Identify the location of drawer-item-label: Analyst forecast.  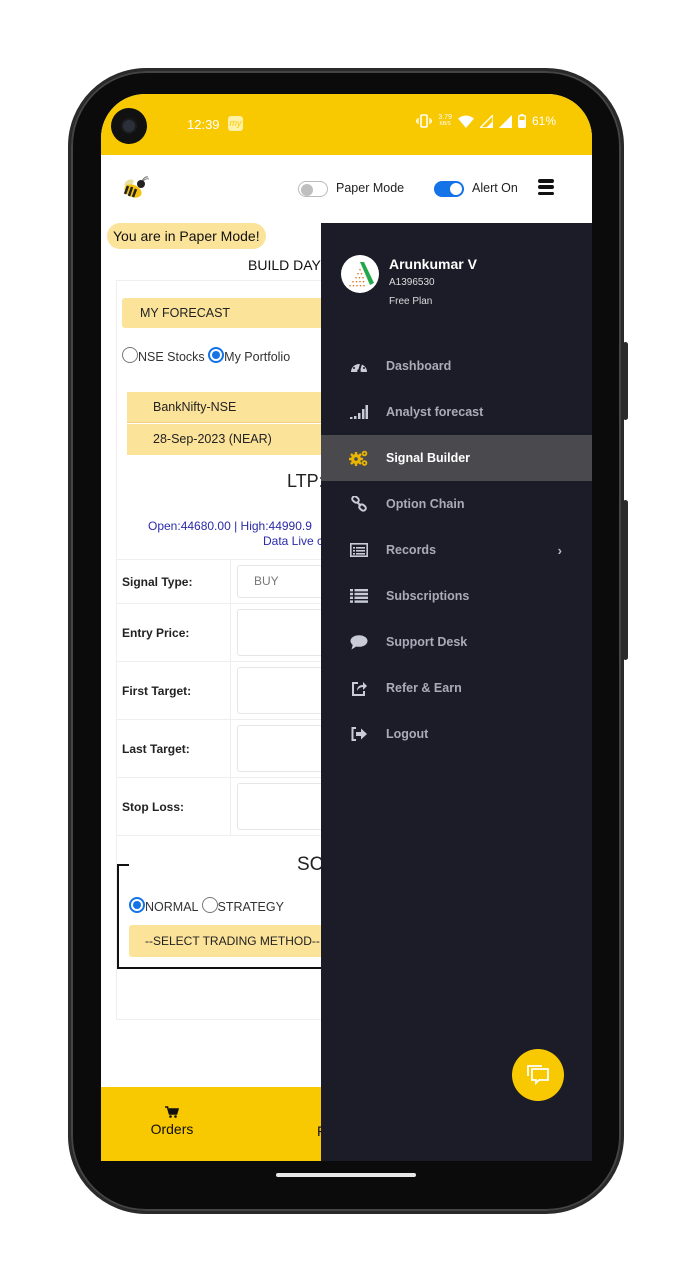
(435, 412).